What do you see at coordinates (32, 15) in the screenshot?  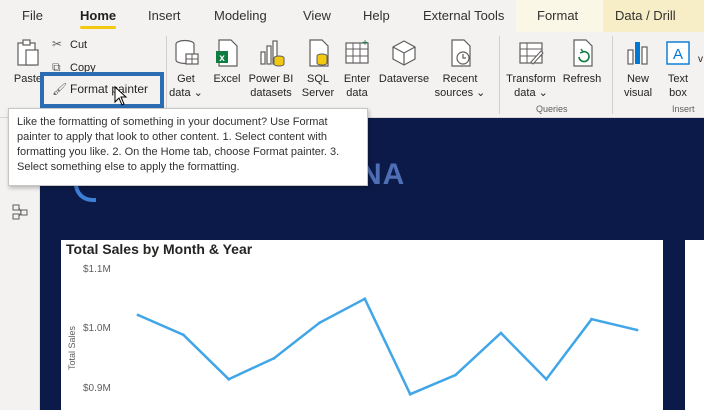 I see `tab-file: File` at bounding box center [32, 15].